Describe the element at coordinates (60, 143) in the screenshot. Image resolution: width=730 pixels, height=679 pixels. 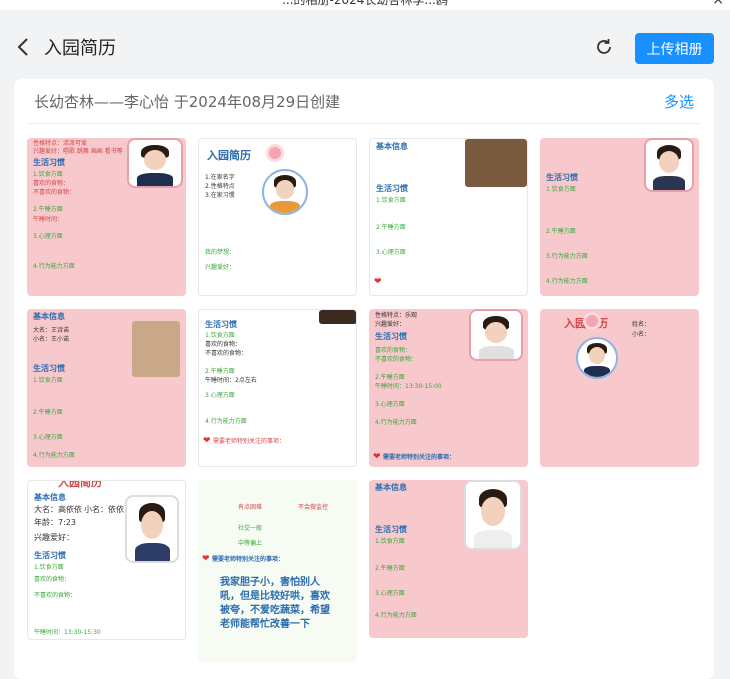
I see `doc-text: 性格特点：活泼可爱` at that location.